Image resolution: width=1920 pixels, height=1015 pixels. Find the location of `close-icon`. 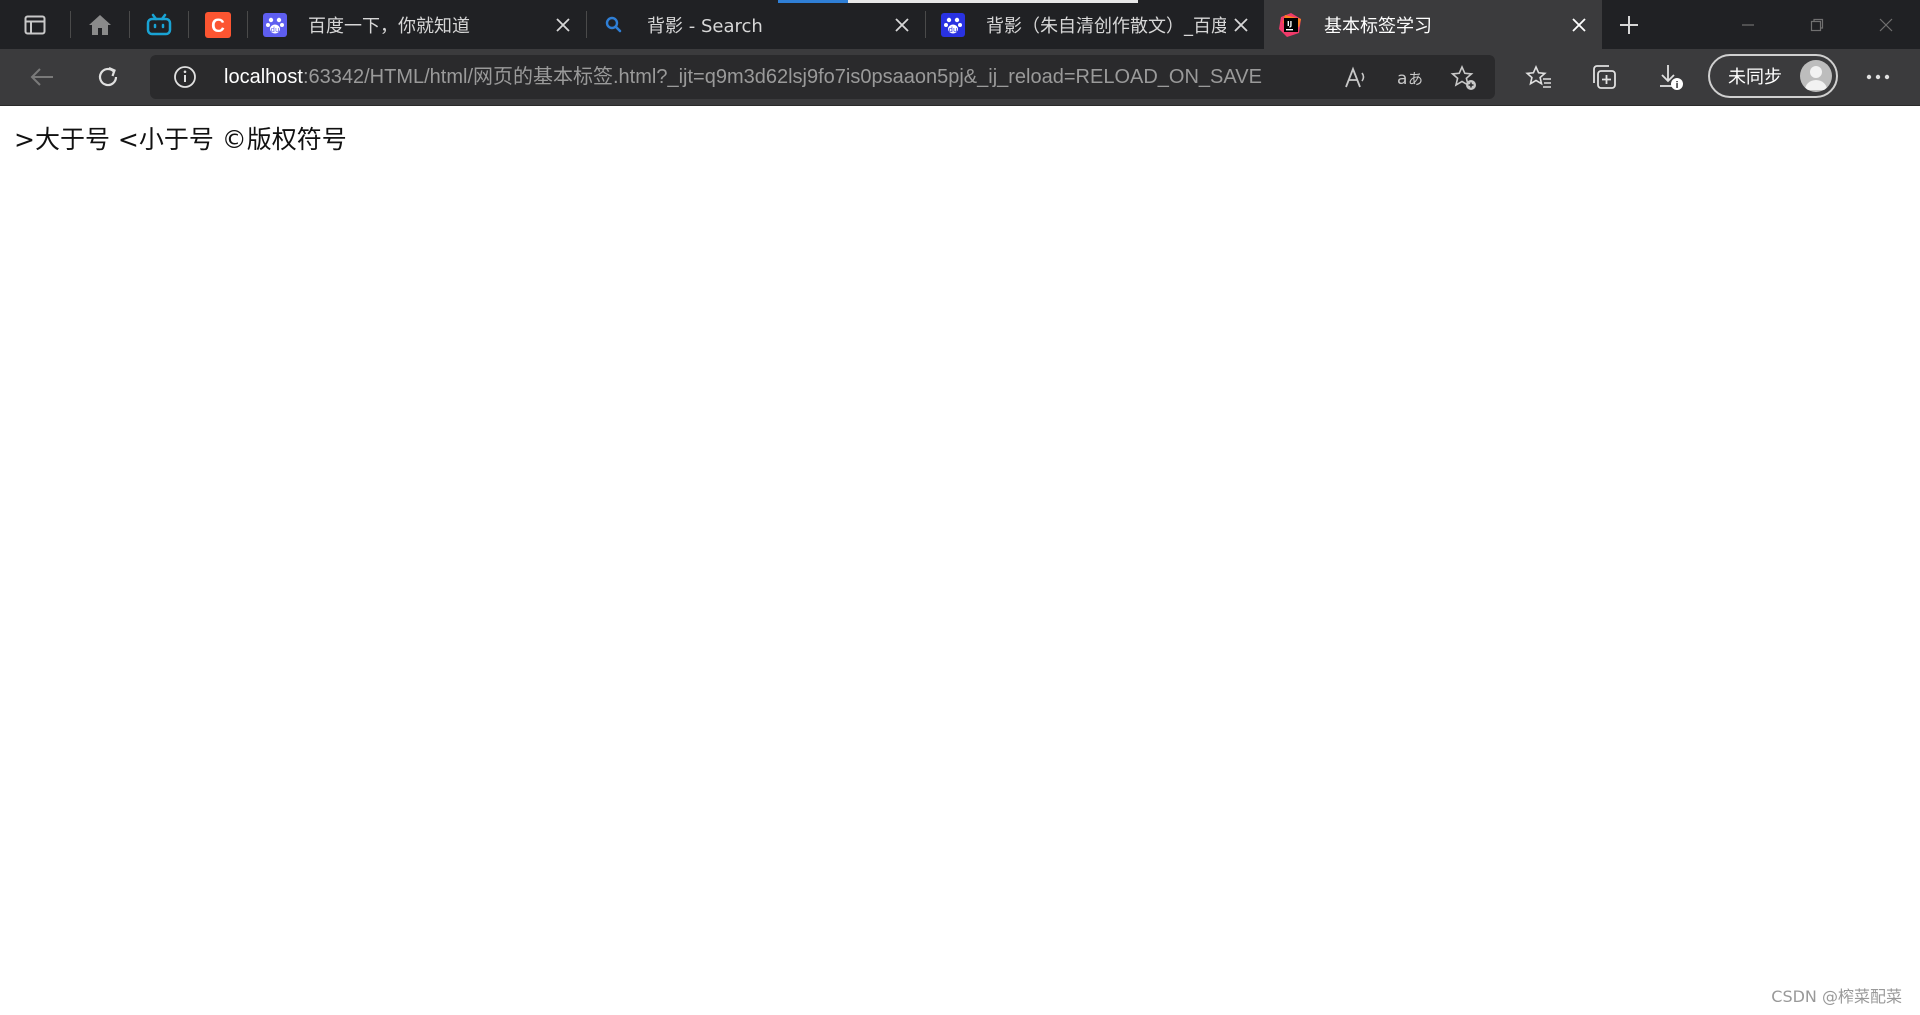

close-icon is located at coordinates (1885, 24).